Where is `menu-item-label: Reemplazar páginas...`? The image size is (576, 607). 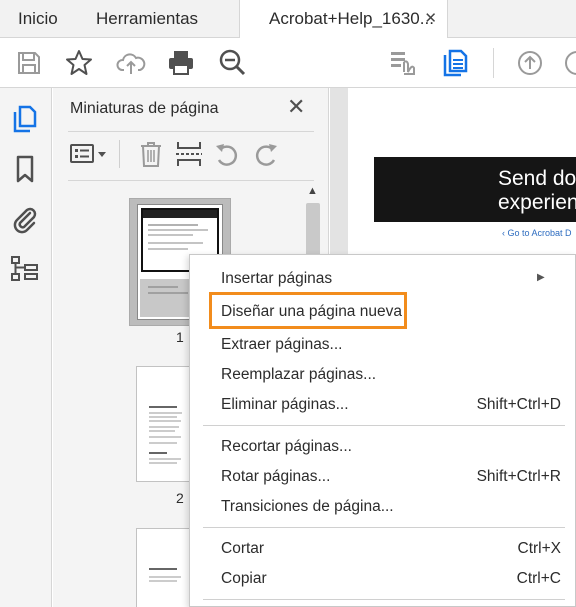
menu-item-label: Reemplazar páginas... is located at coordinates (299, 374).